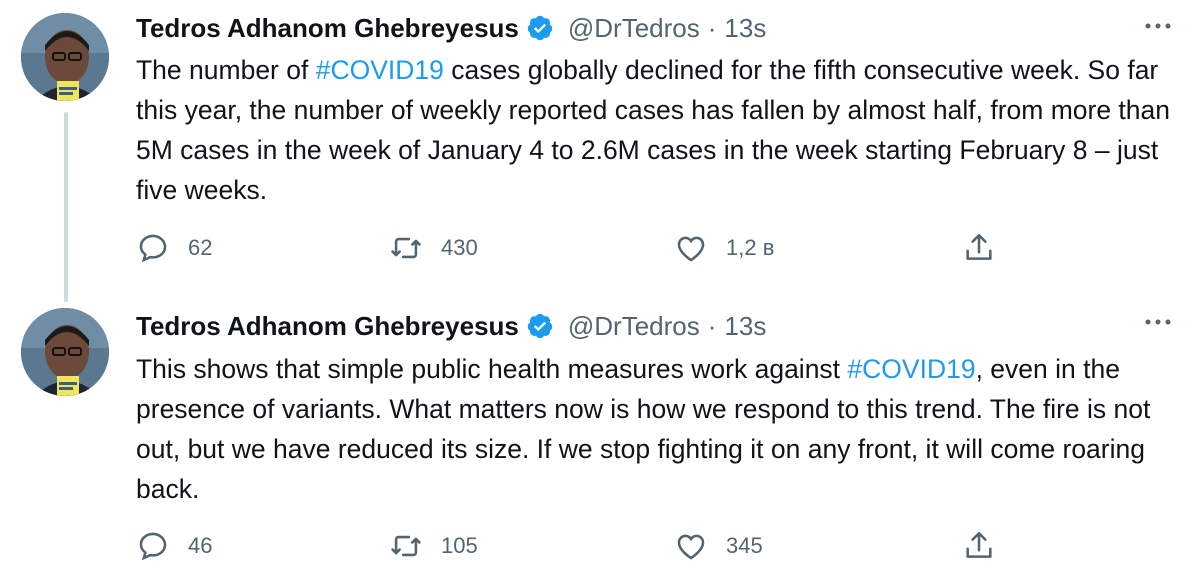  I want to click on like-button: 1,2 в, so click(724, 248).